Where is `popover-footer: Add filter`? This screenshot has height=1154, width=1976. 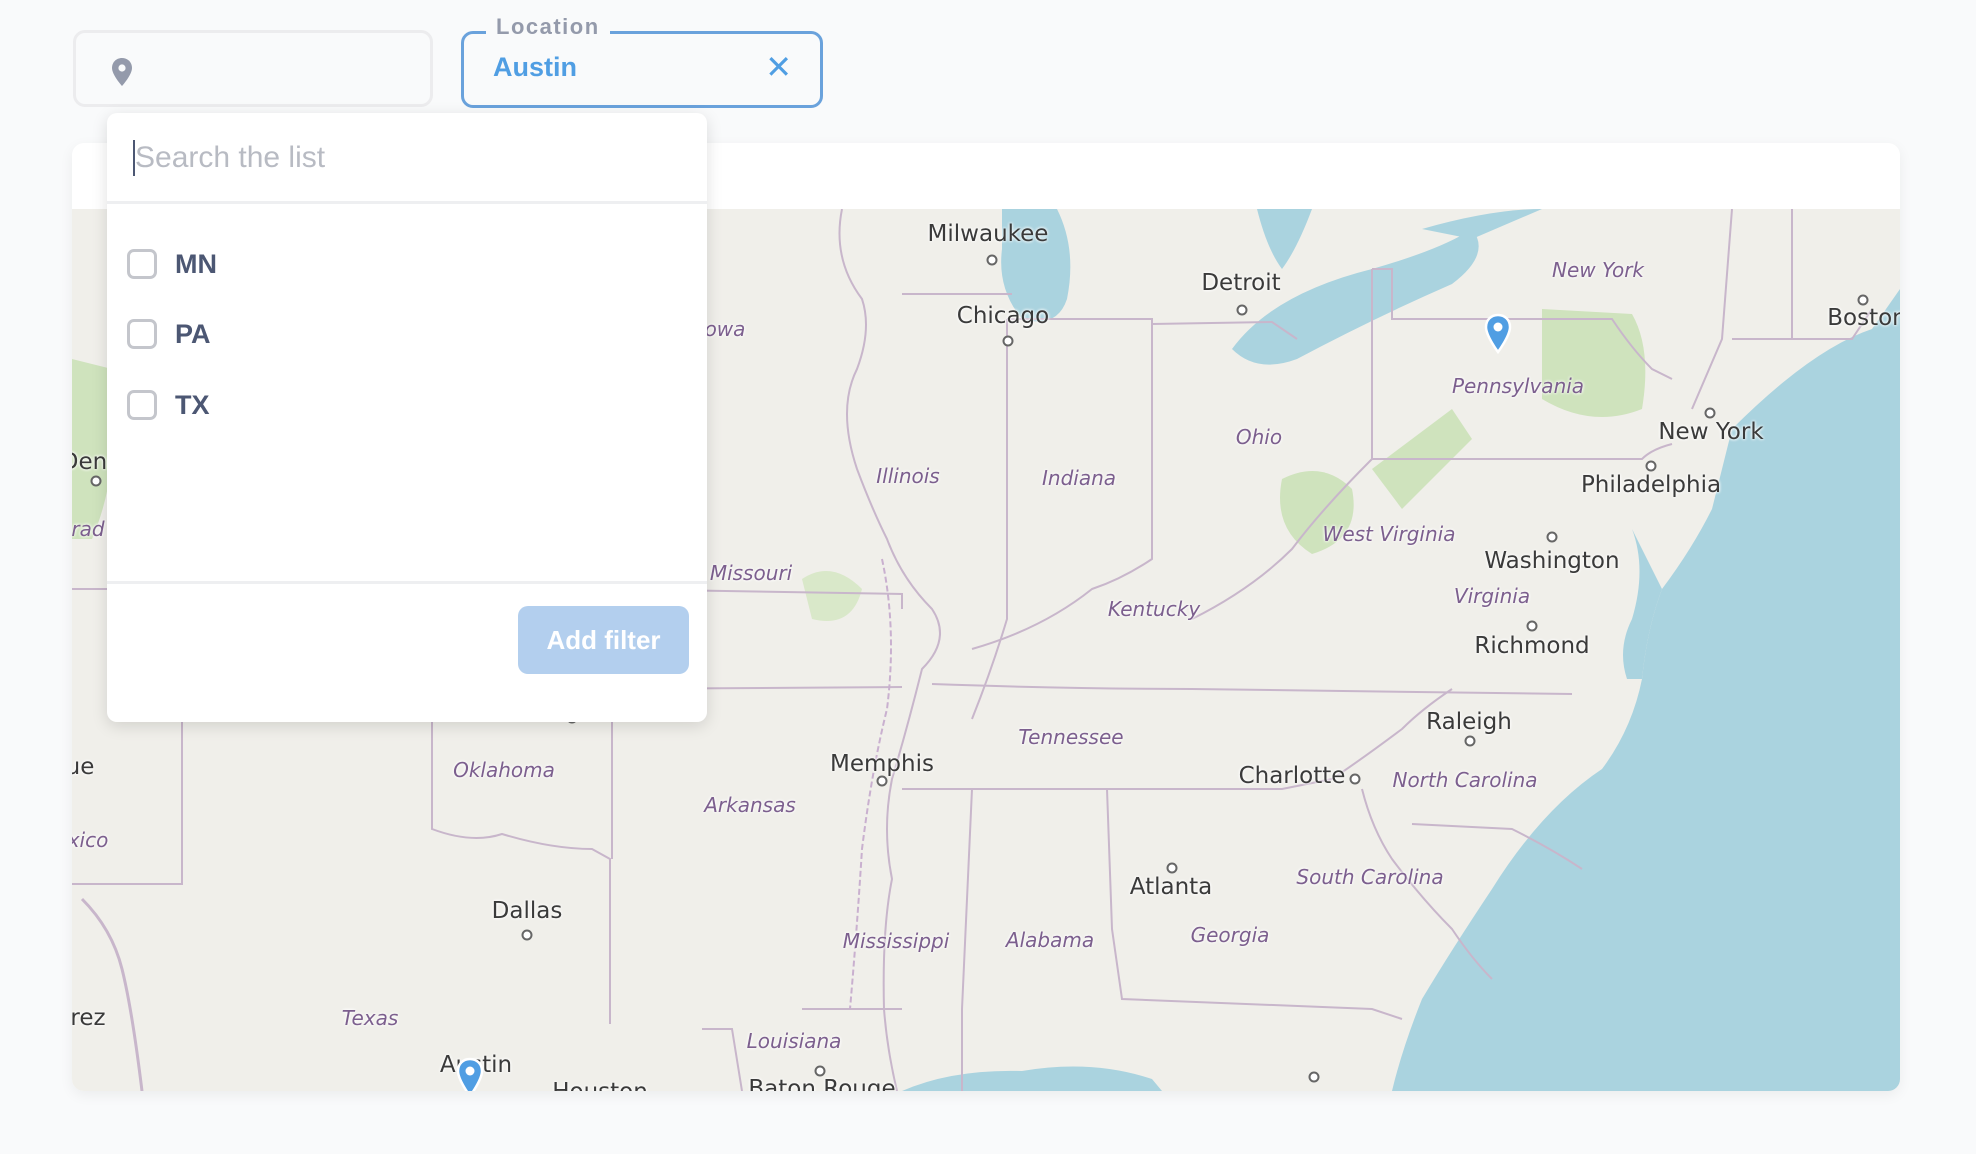
popover-footer: Add filter is located at coordinates (407, 651).